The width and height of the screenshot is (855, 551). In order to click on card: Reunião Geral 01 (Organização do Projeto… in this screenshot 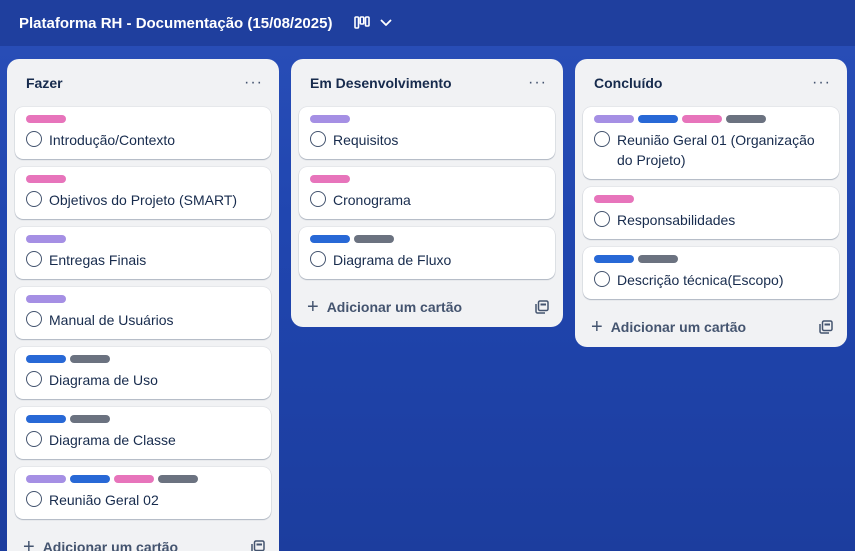, I will do `click(711, 143)`.